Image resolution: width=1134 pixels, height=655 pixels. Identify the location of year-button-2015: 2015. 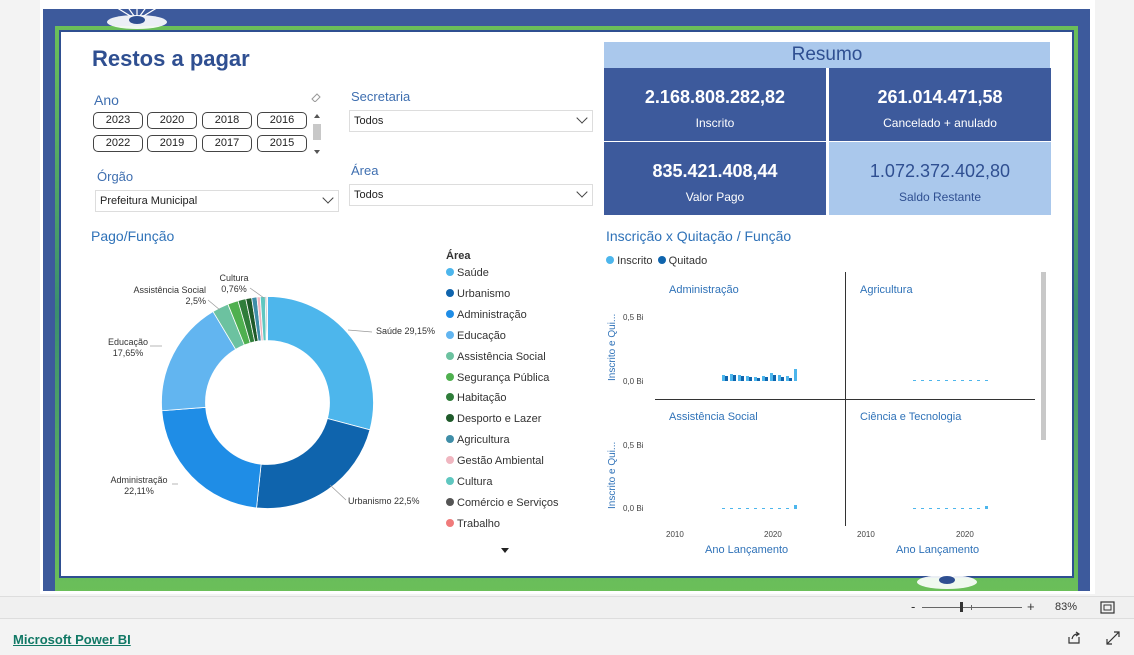
(282, 143).